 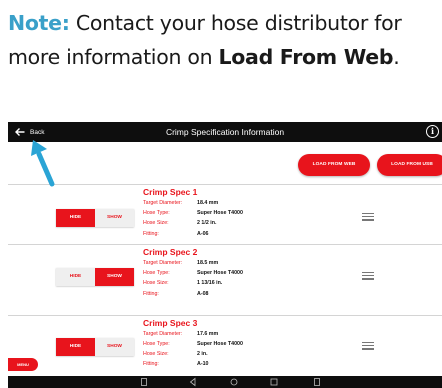 I want to click on field-value: 18.4 mm, so click(x=208, y=203).